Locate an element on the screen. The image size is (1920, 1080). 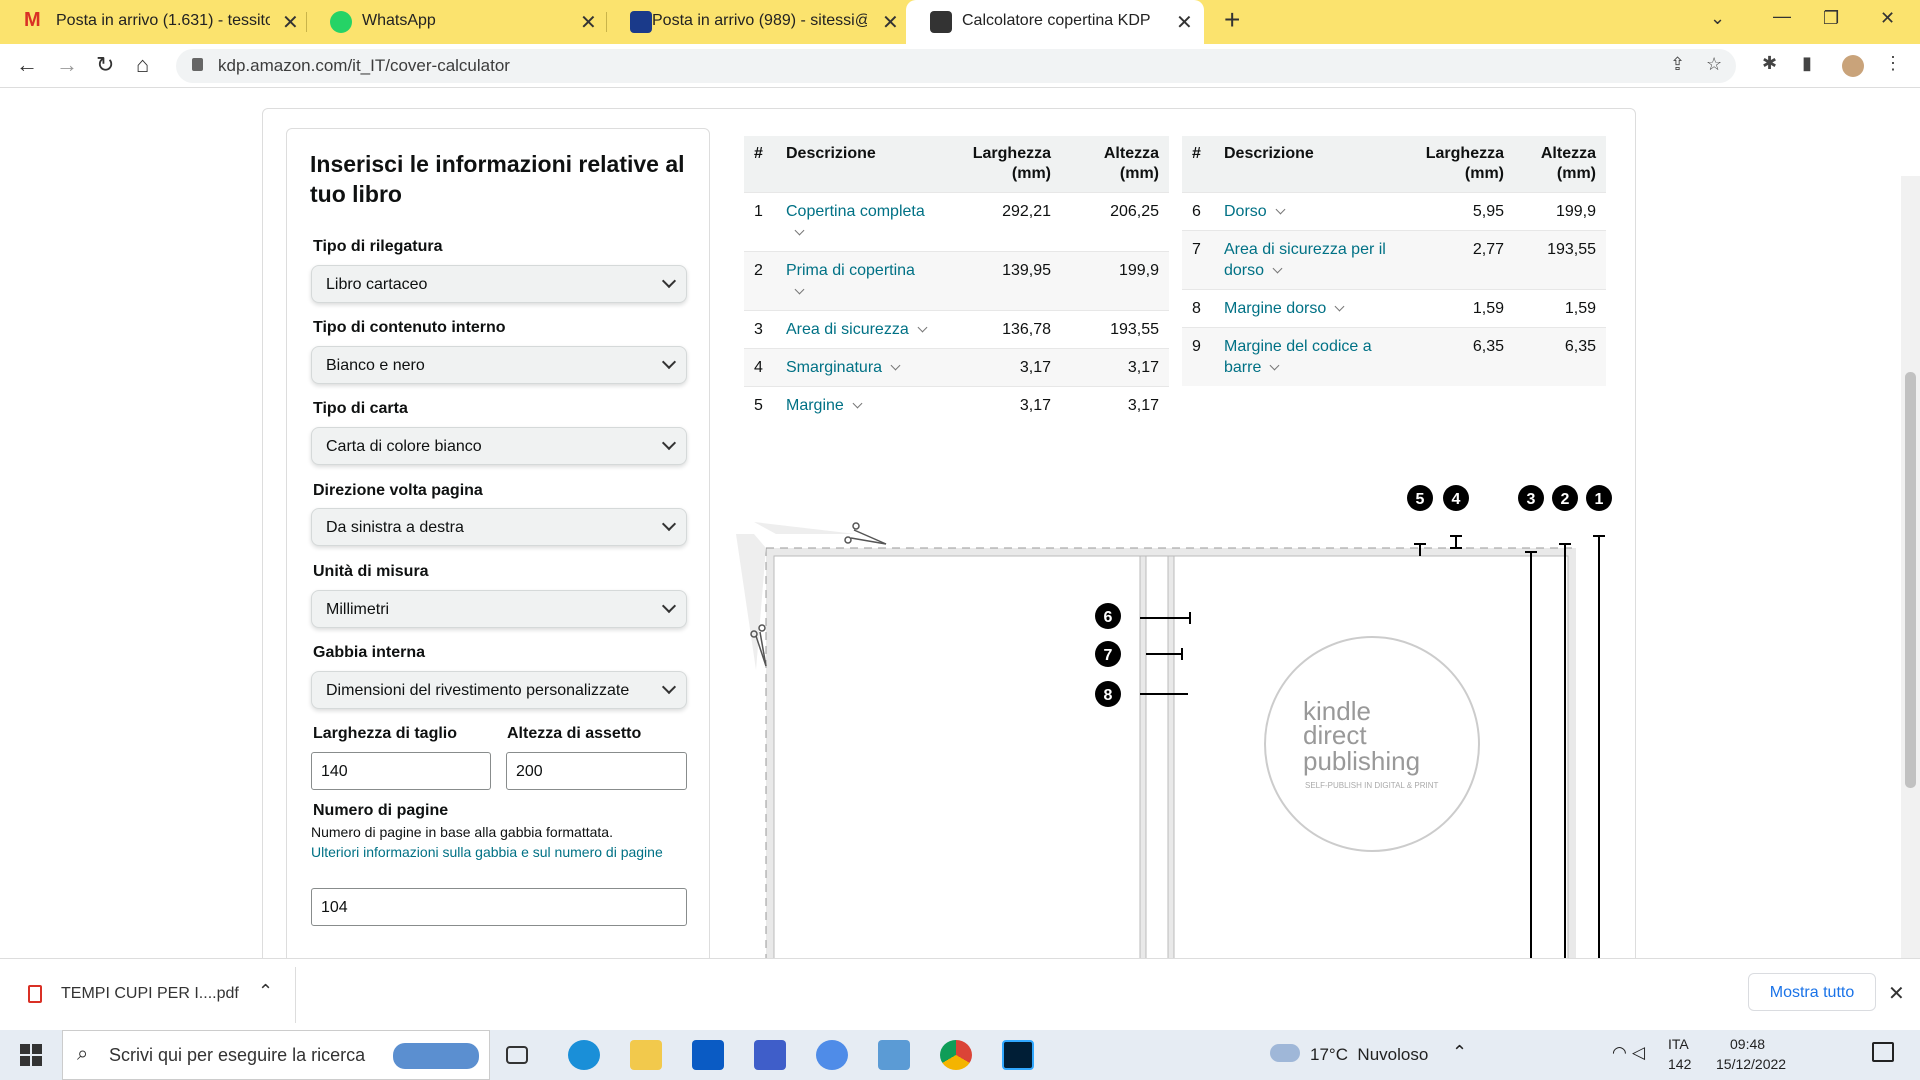
store-icon is located at coordinates (770, 1055).